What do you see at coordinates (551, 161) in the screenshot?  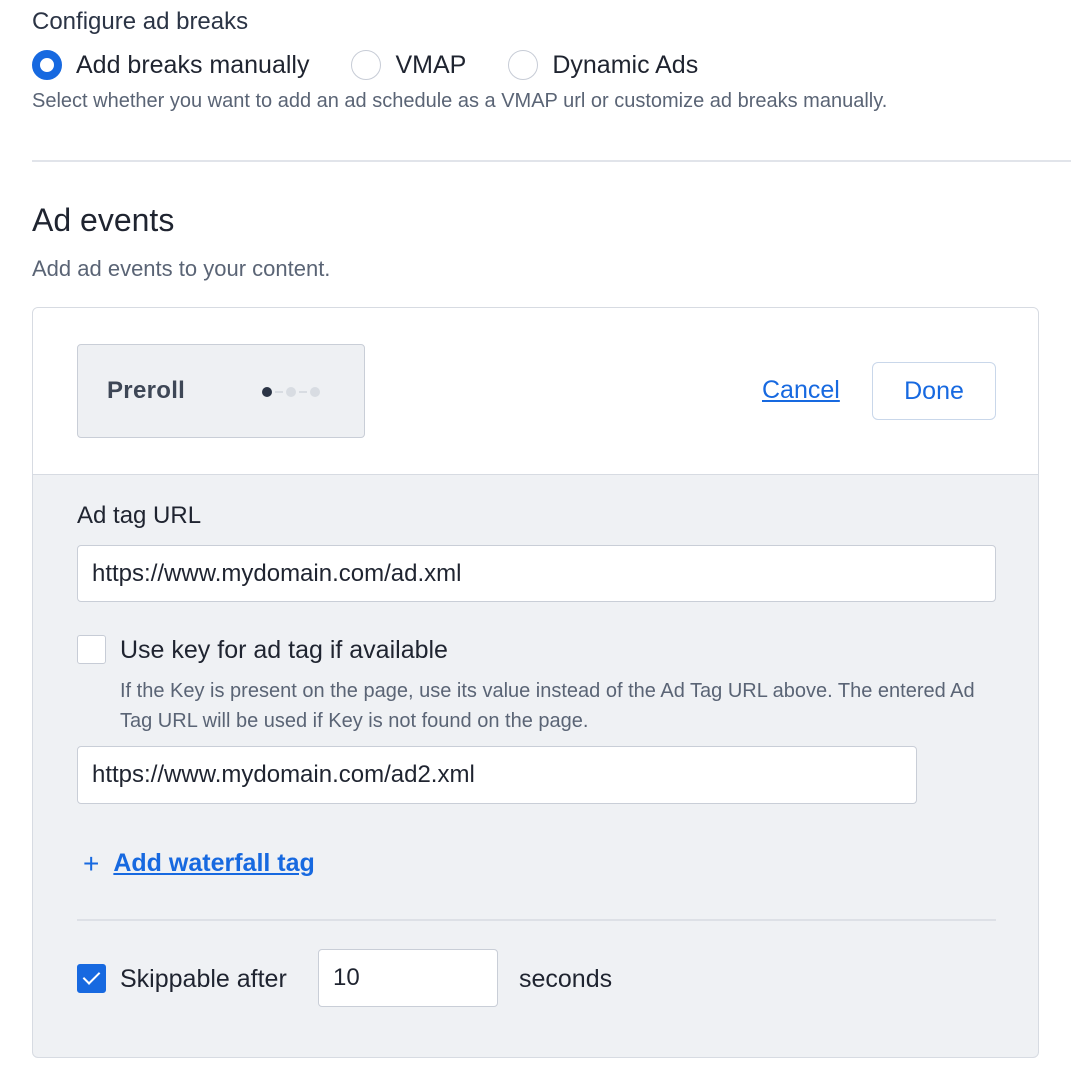 I see `section-divider` at bounding box center [551, 161].